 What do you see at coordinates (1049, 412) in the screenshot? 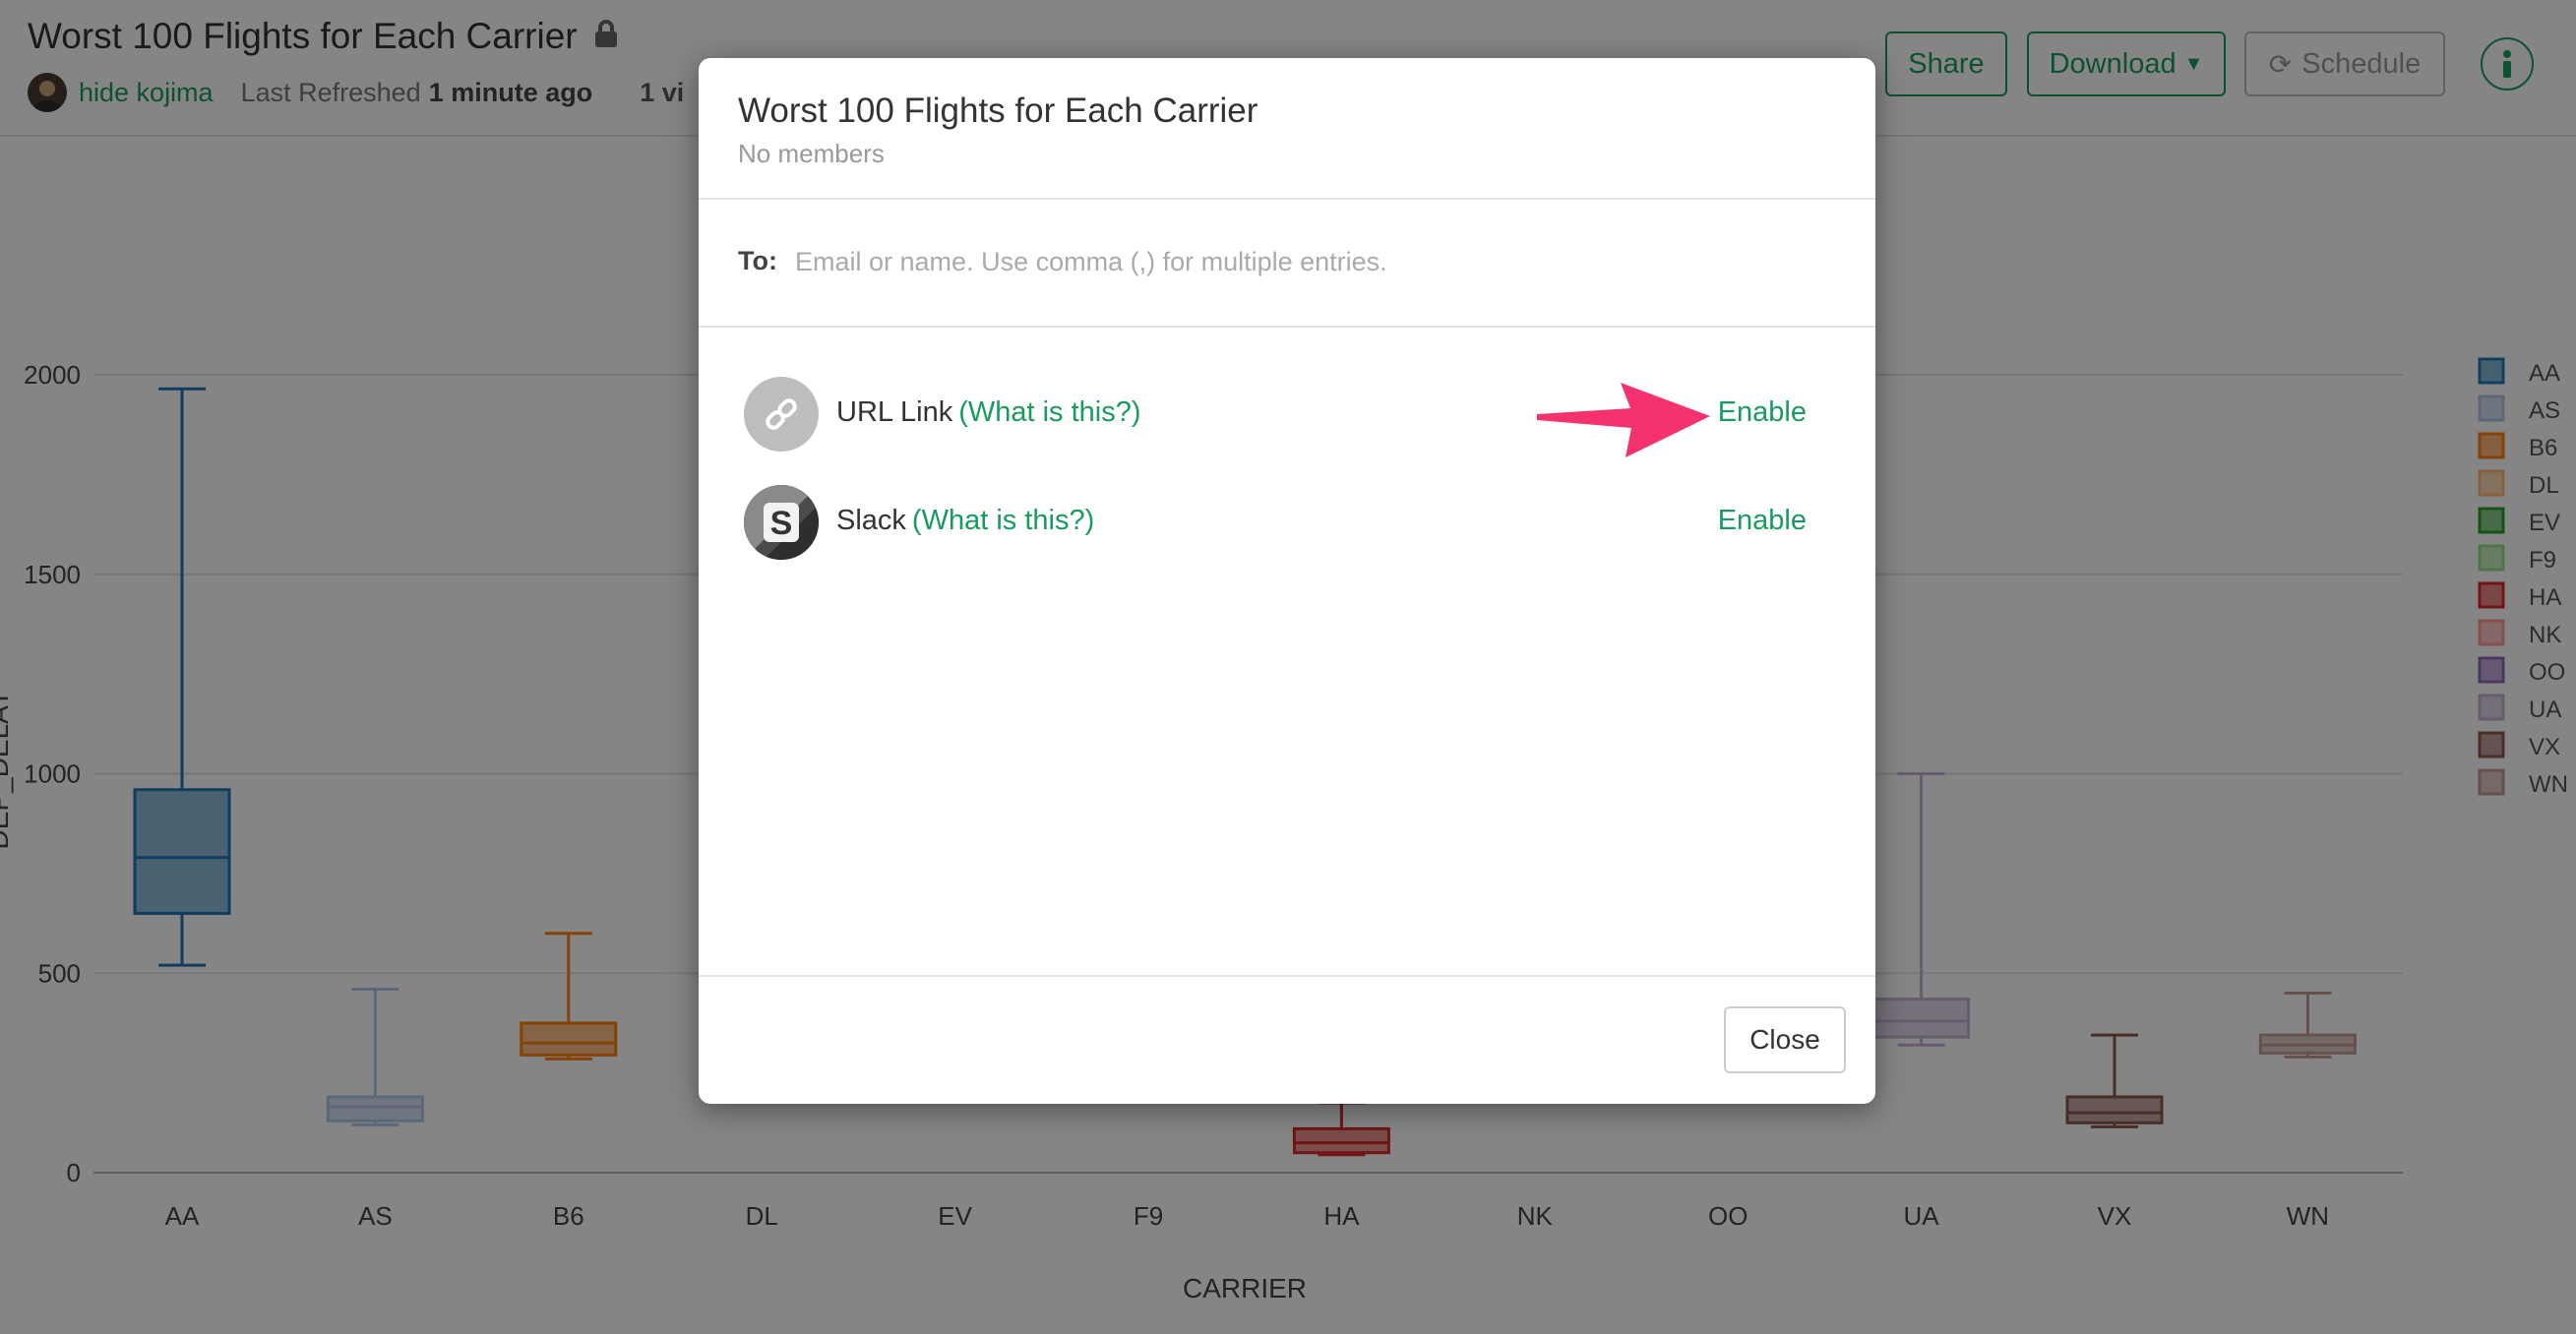
I see `url-link-help-link: (What is this?)` at bounding box center [1049, 412].